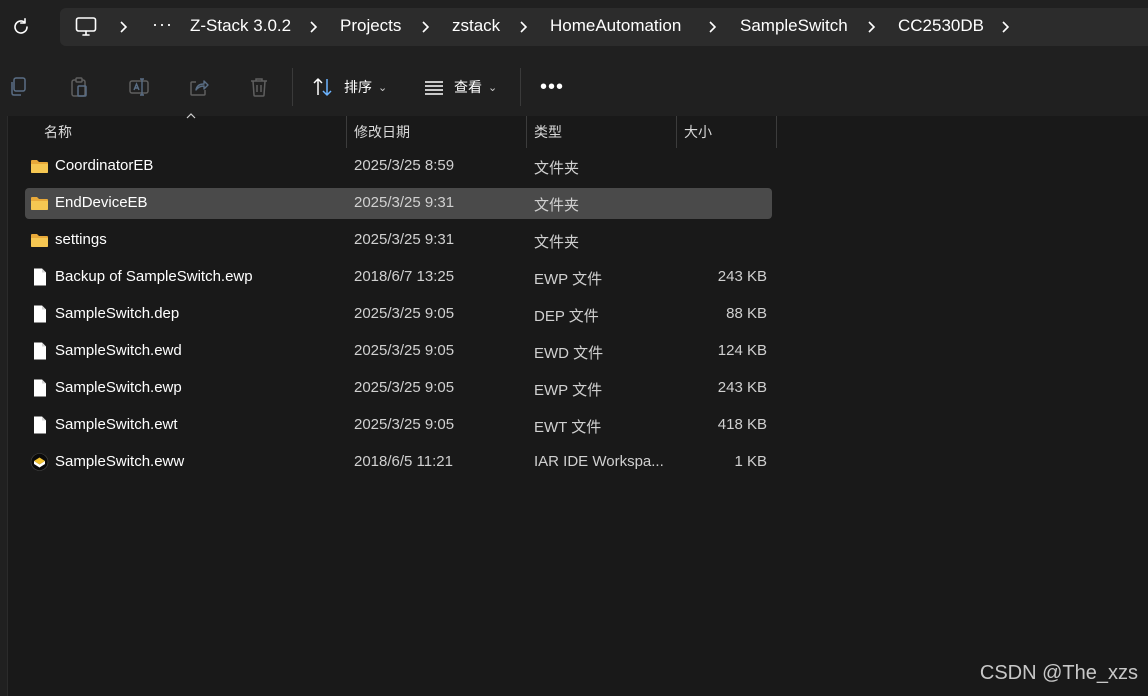 The image size is (1148, 696). Describe the element at coordinates (552, 87) in the screenshot. I see `more-options-button: •••` at that location.